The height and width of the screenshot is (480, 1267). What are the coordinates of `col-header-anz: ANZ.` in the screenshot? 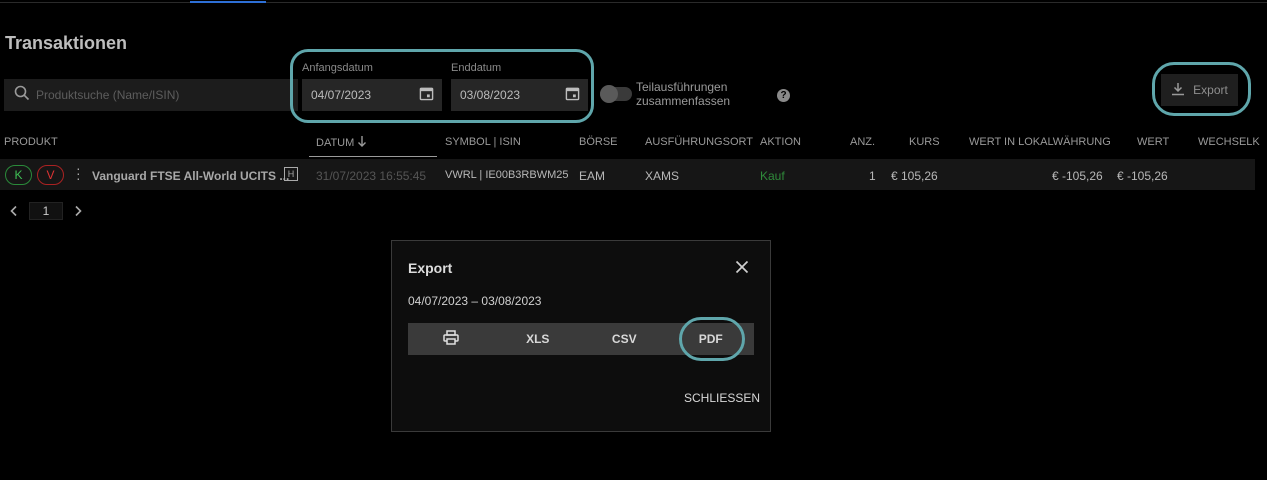 It's located at (862, 142).